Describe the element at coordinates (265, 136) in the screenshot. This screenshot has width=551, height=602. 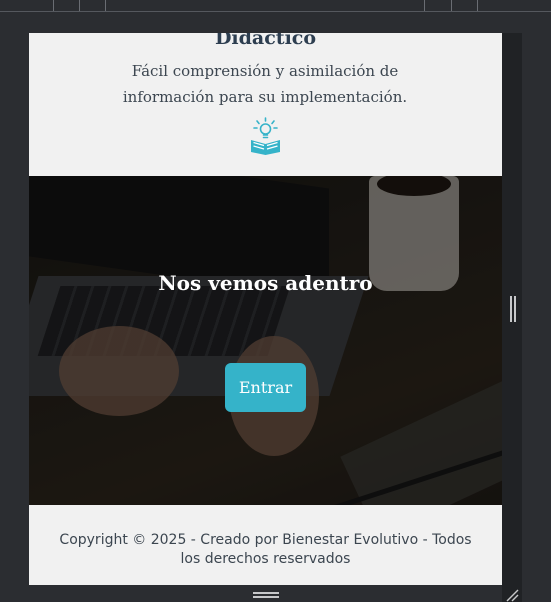
I see `book-lightbulb-icon` at that location.